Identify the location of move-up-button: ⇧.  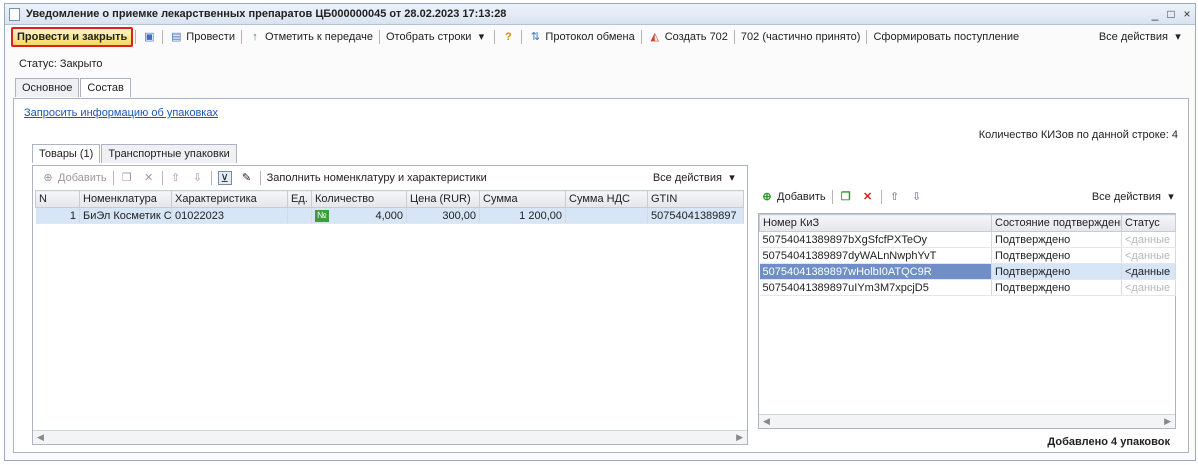
(176, 178).